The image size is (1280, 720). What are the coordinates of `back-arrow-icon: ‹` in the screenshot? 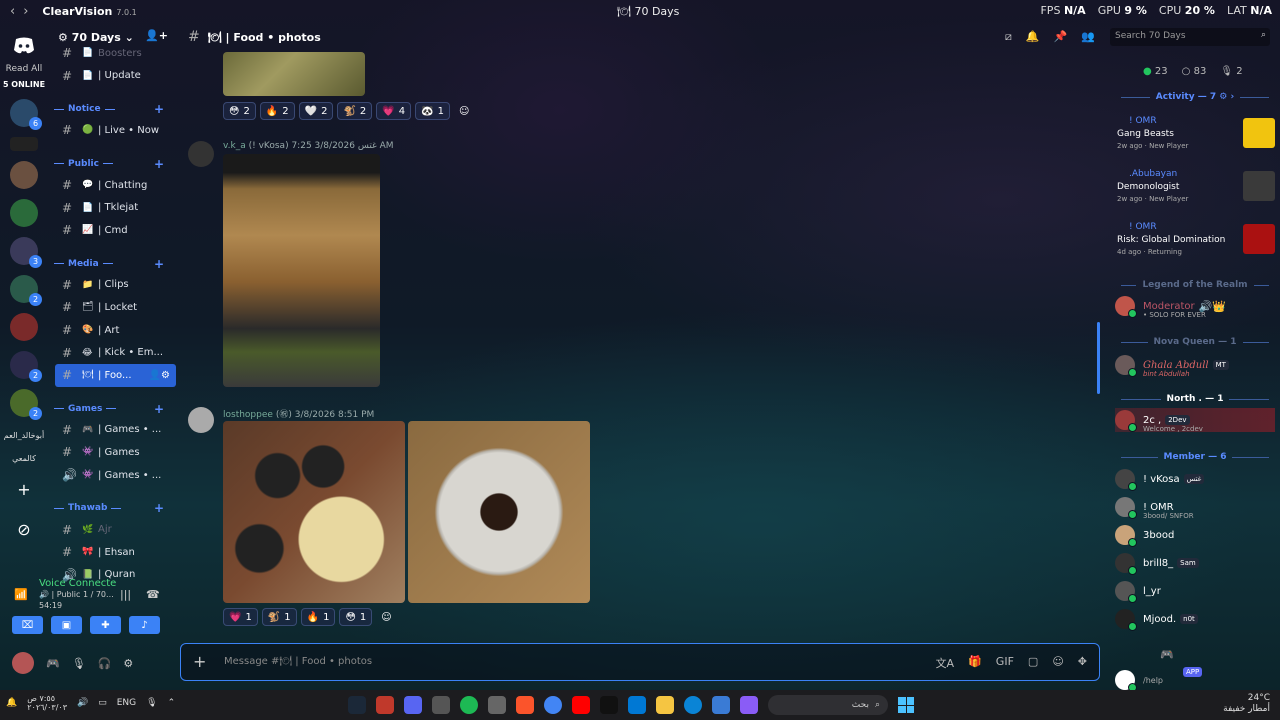 It's located at (12, 11).